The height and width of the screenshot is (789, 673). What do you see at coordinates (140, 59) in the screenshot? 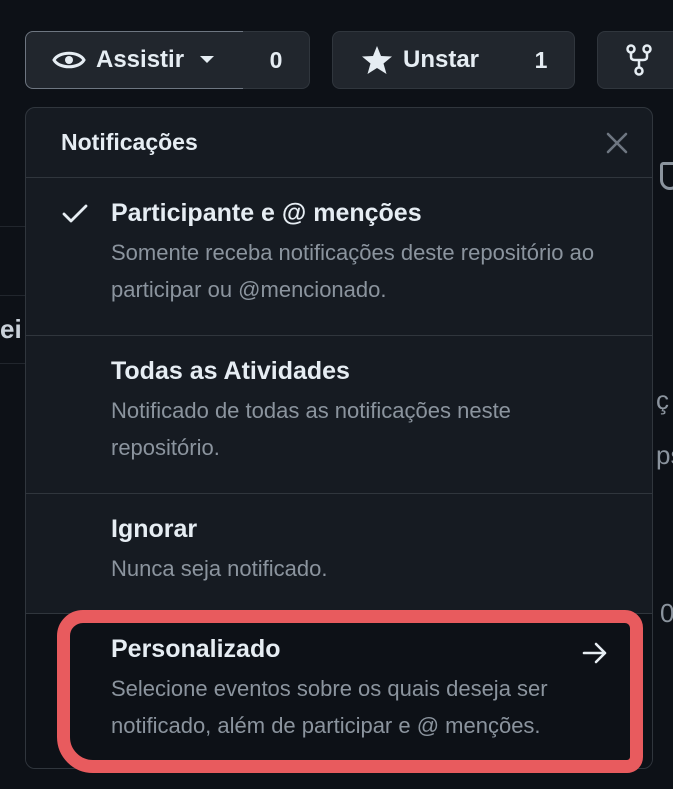
I see `watch-label: Assistir` at bounding box center [140, 59].